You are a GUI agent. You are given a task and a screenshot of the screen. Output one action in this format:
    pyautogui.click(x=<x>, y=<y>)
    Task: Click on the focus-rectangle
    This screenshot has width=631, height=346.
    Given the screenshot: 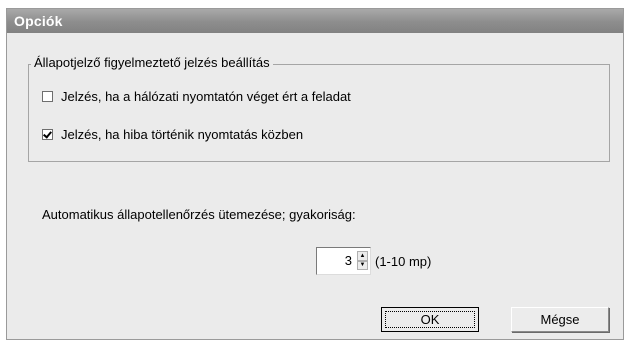 What is the action you would take?
    pyautogui.click(x=430, y=319)
    